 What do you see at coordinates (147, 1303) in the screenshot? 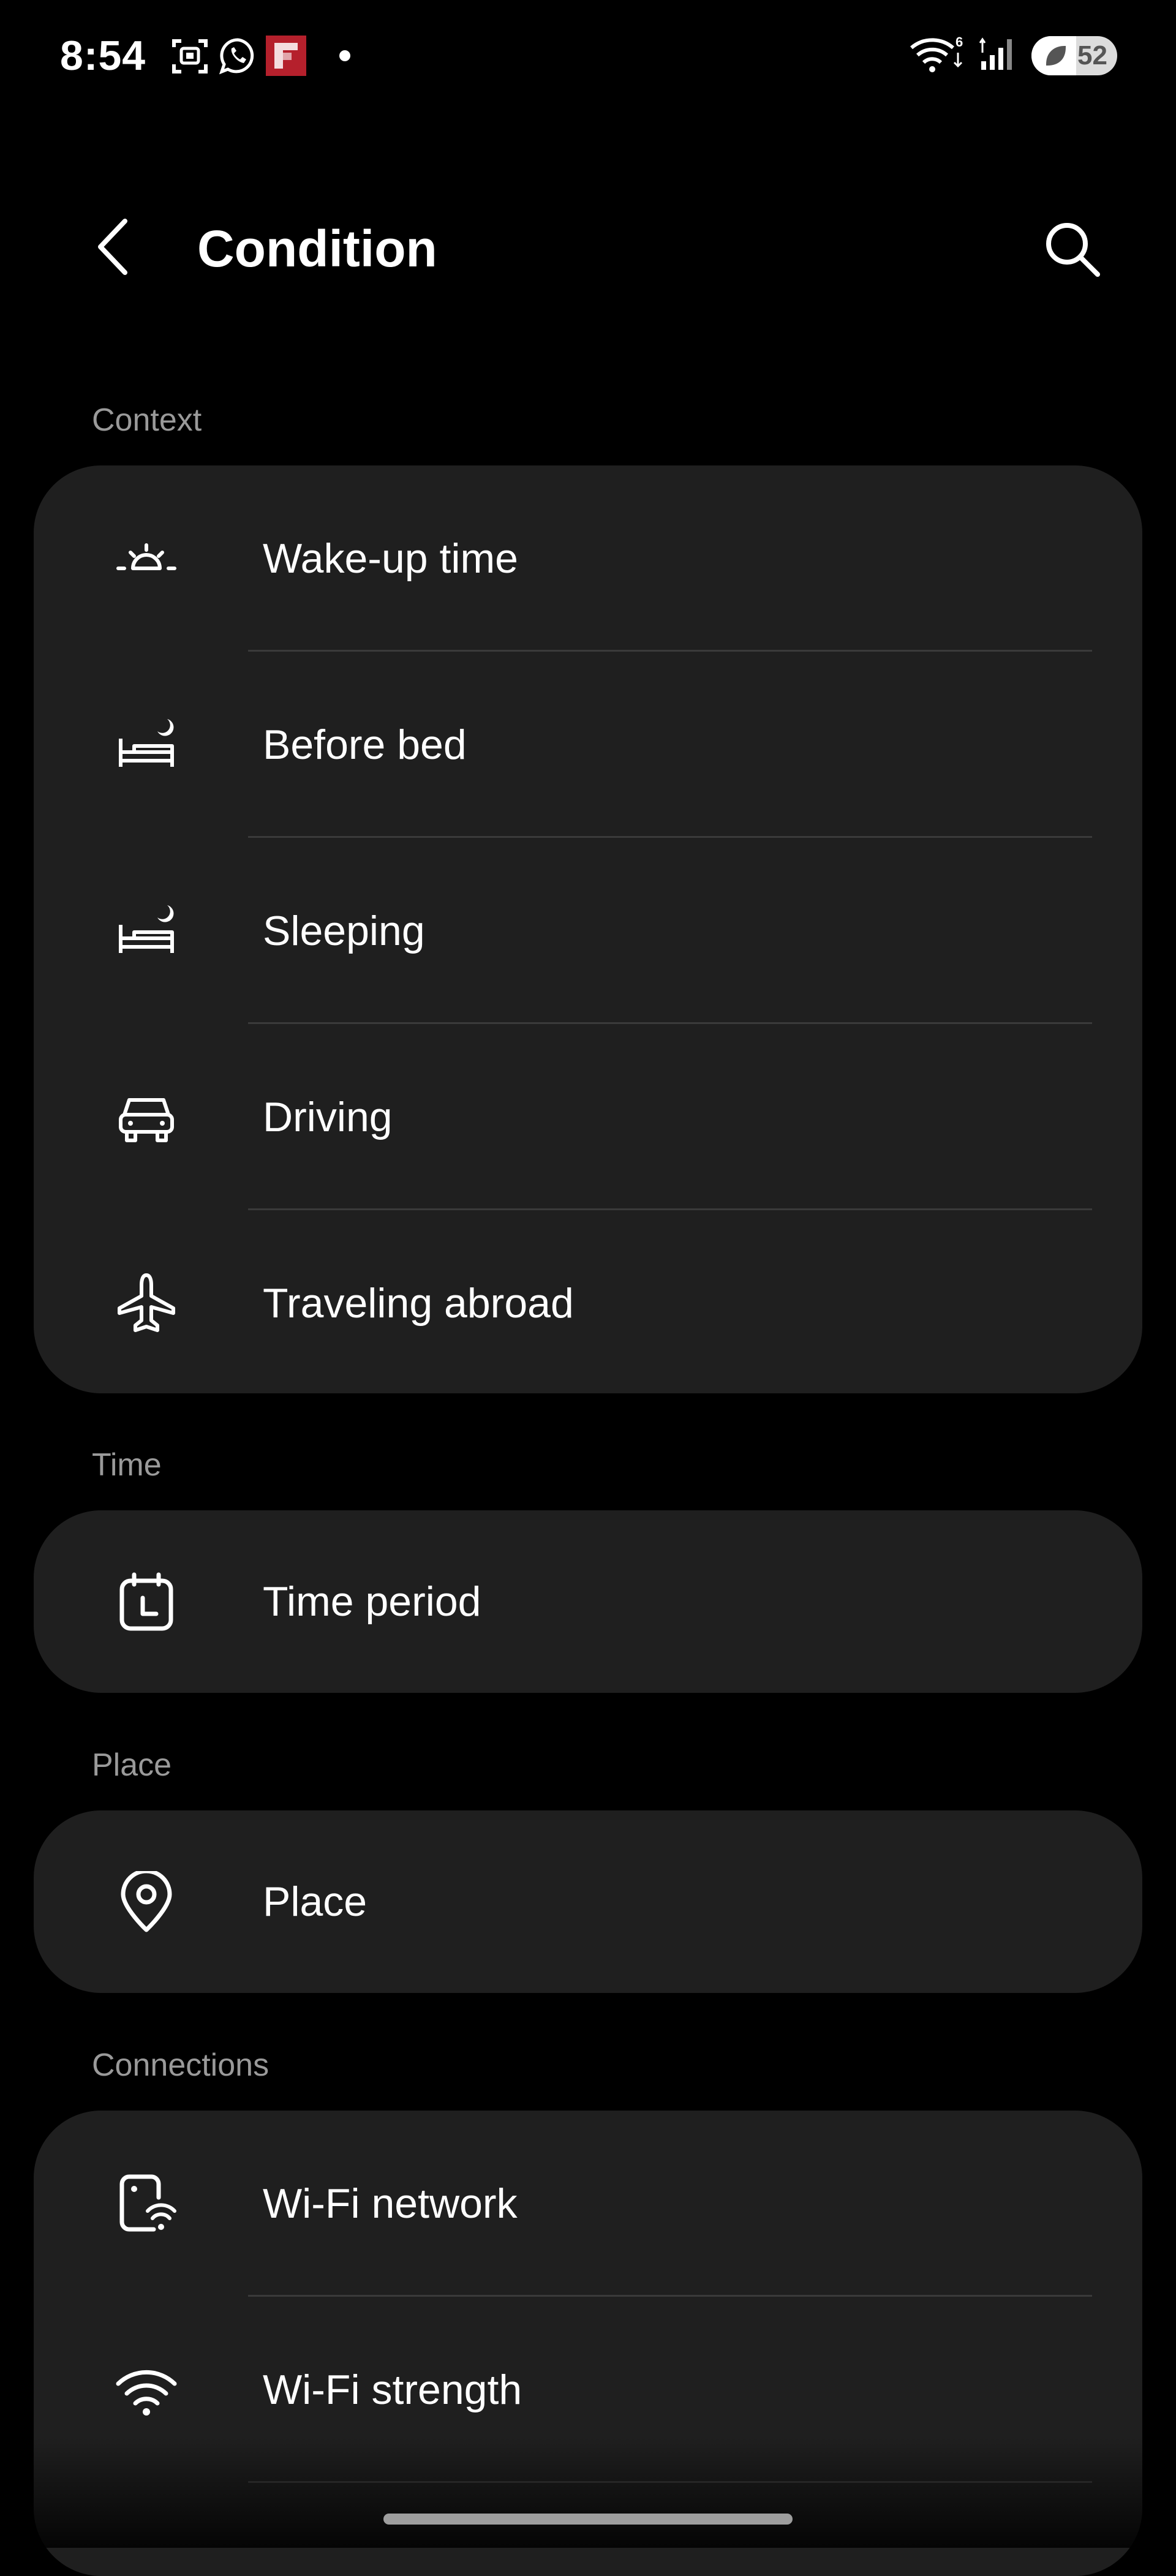
I see `airplane-icon` at bounding box center [147, 1303].